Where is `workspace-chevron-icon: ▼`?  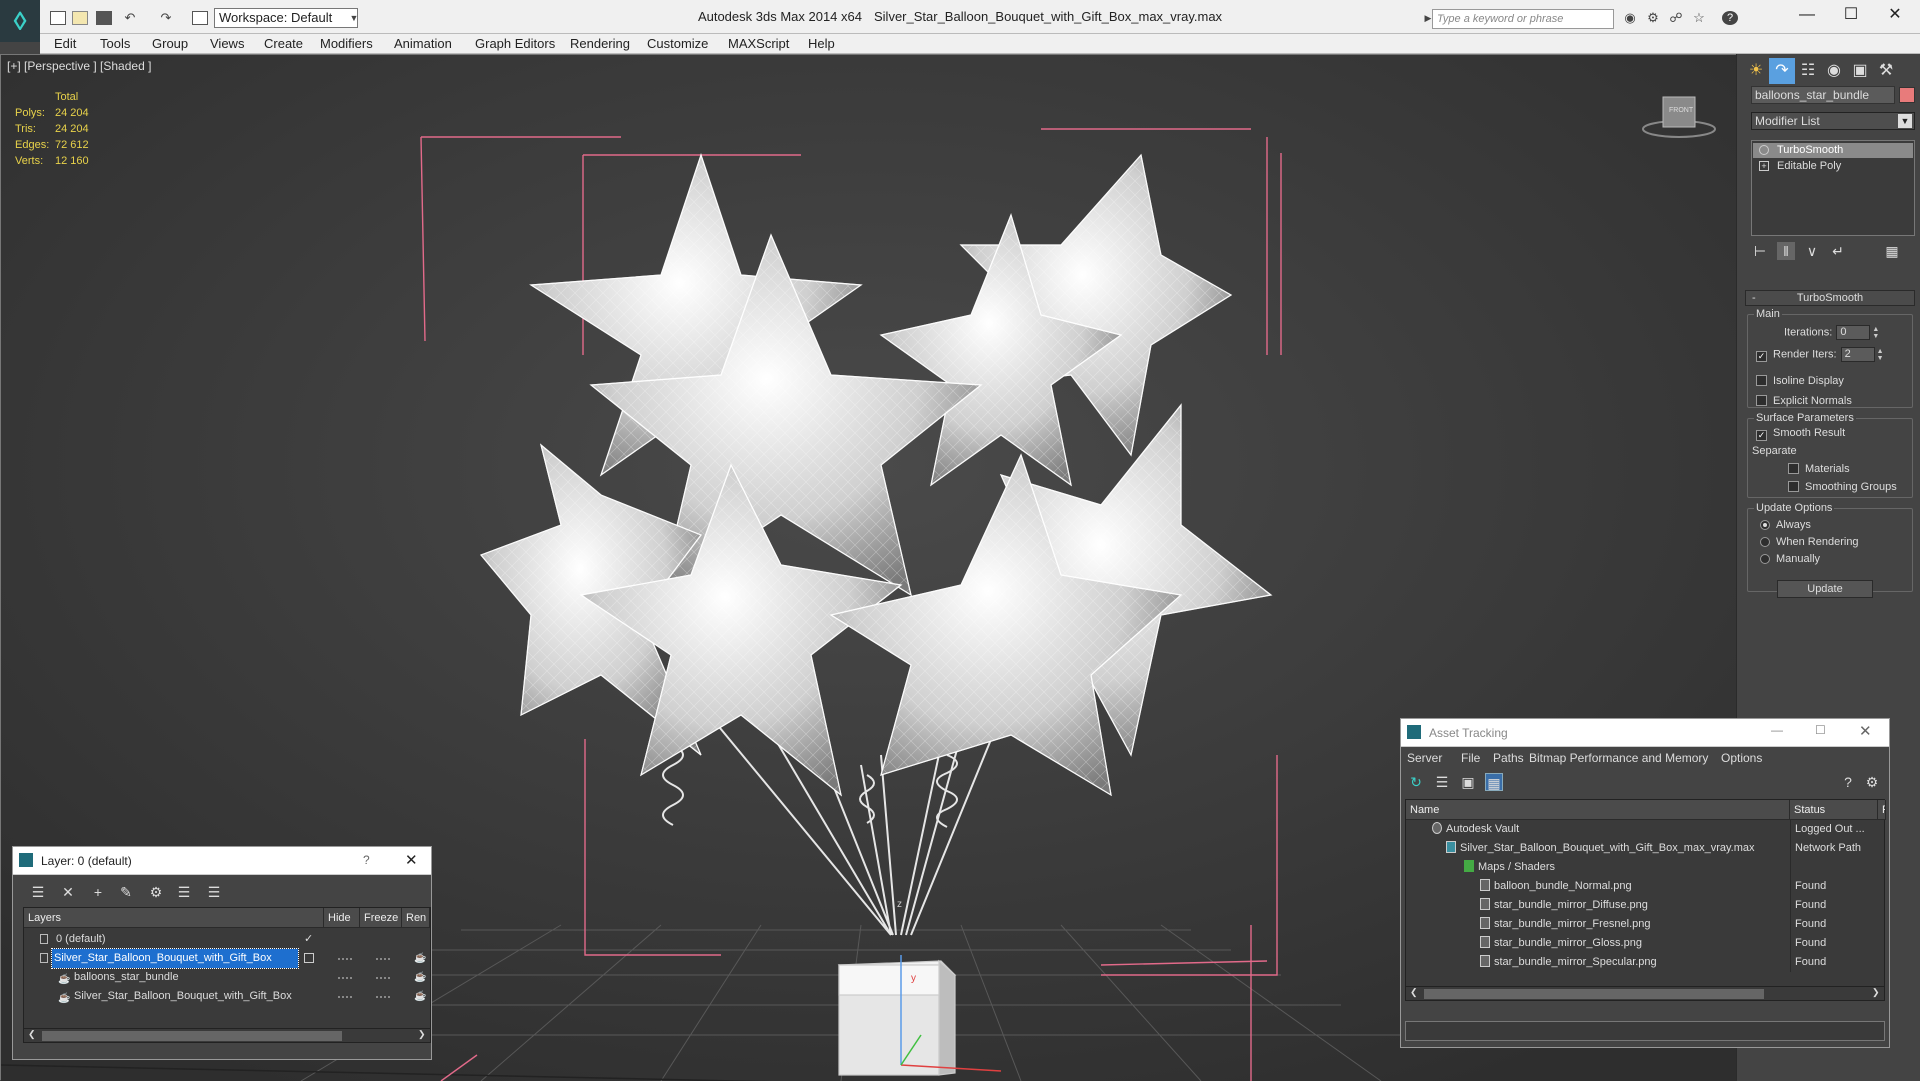 workspace-chevron-icon: ▼ is located at coordinates (354, 18).